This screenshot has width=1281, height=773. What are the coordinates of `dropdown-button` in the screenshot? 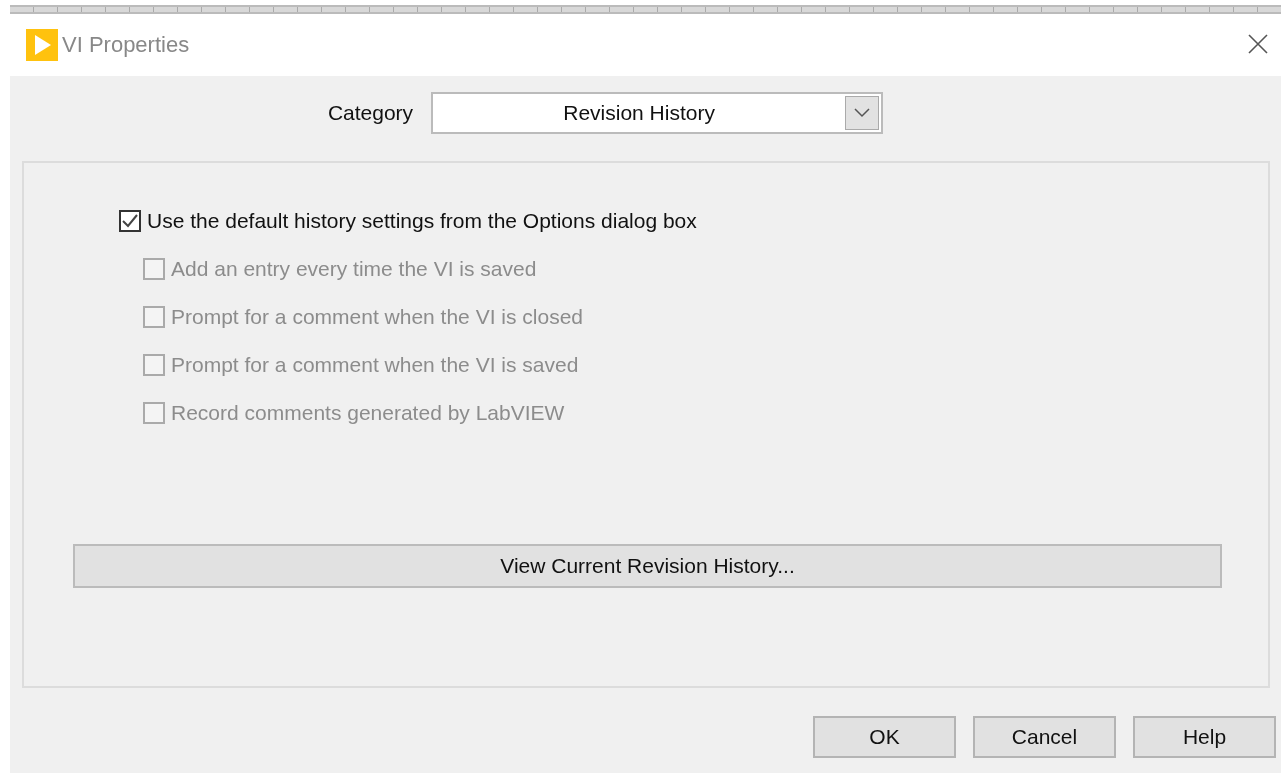 It's located at (862, 113).